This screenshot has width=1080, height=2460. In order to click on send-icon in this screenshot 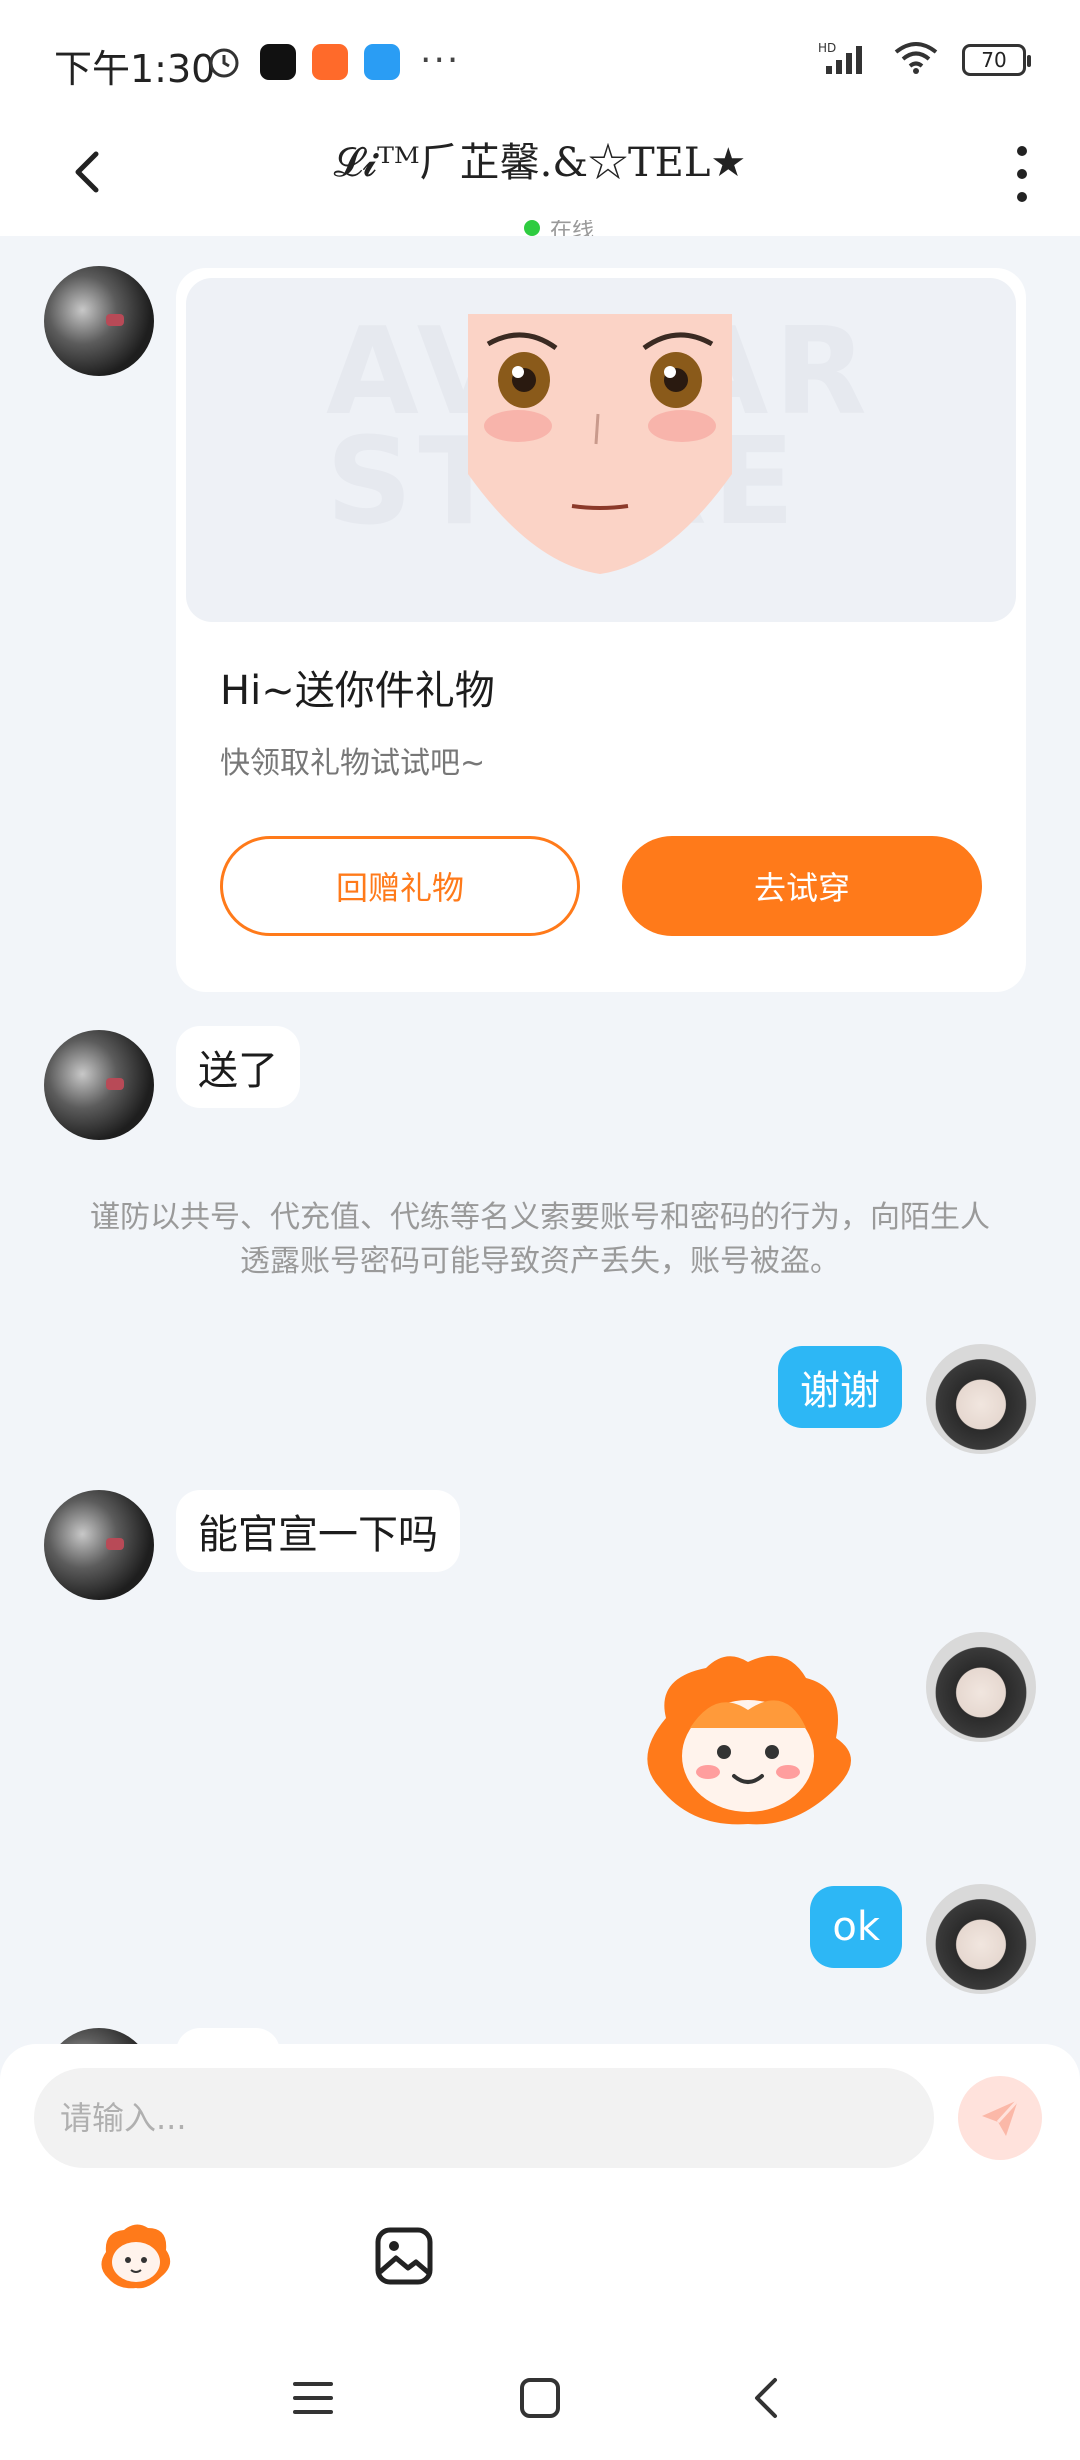, I will do `click(1001, 2117)`.